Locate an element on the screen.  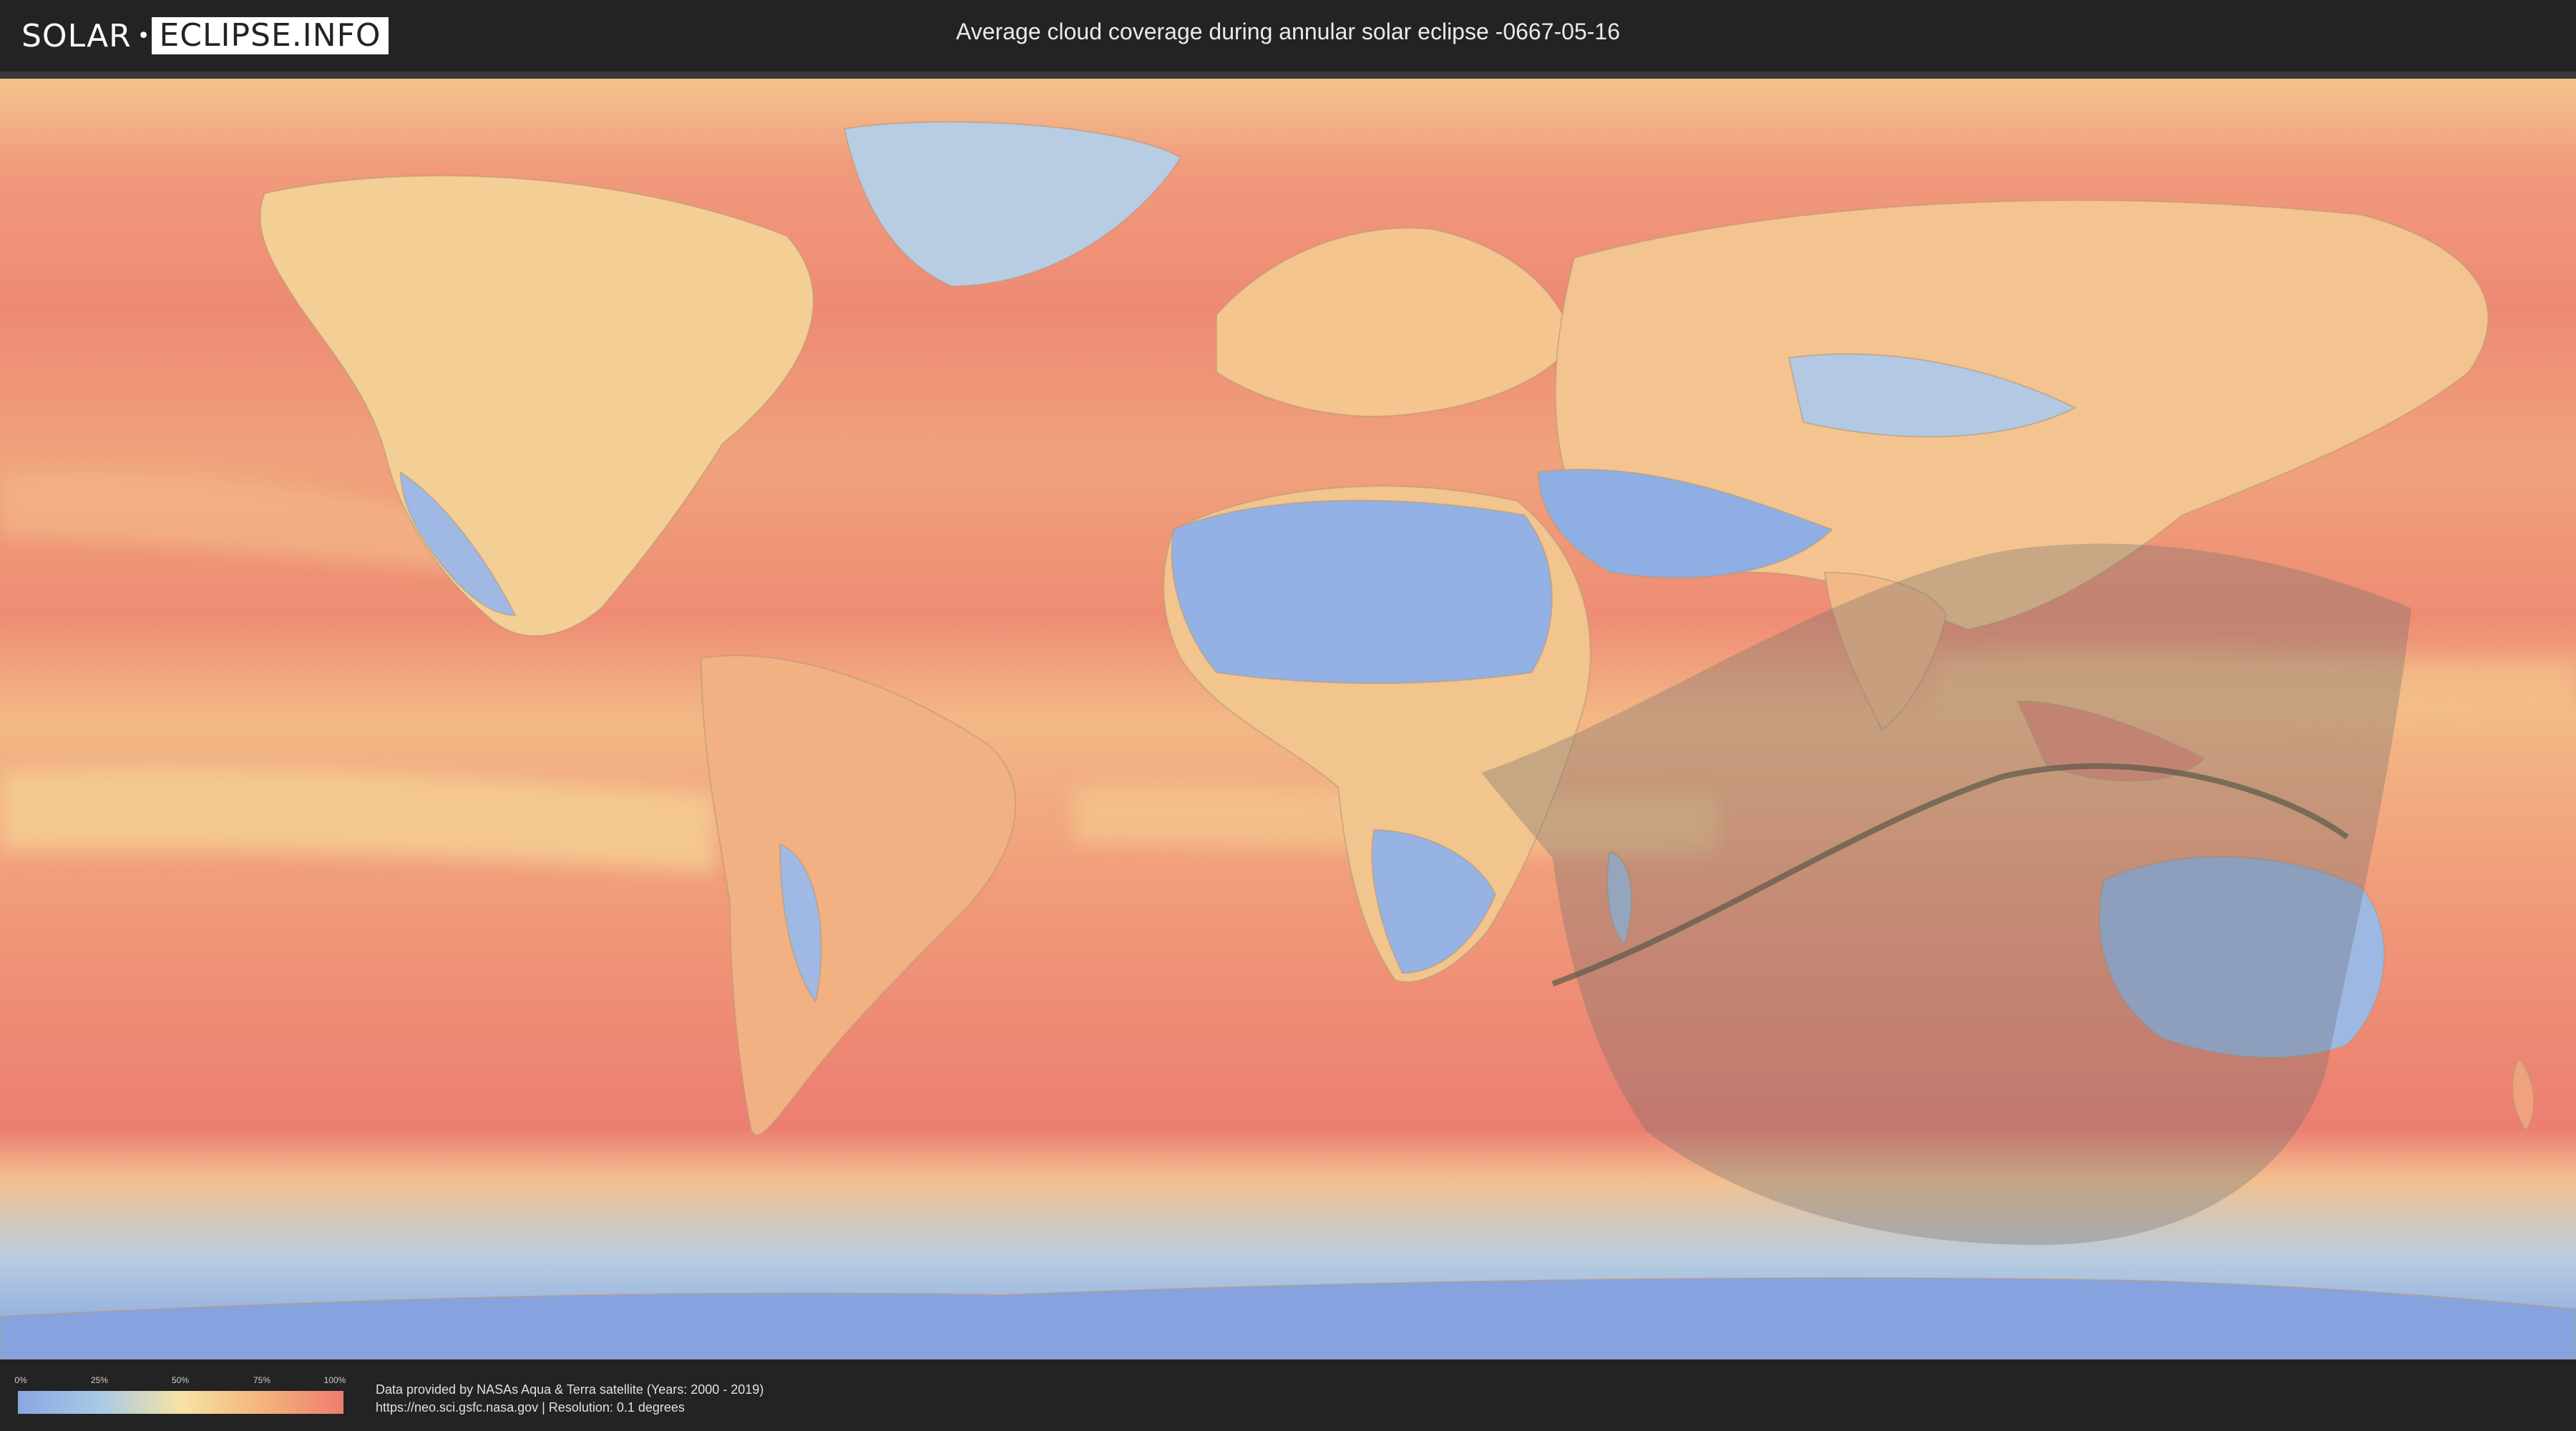
legend-tick-50: 50% is located at coordinates (180, 1380).